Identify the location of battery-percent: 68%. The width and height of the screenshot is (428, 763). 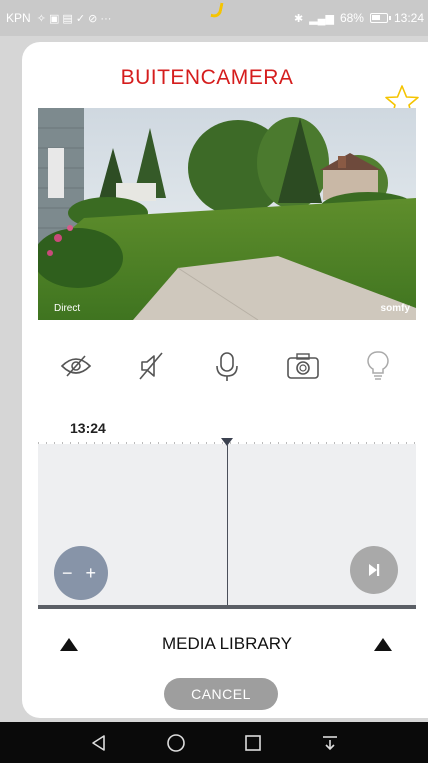
(351, 18).